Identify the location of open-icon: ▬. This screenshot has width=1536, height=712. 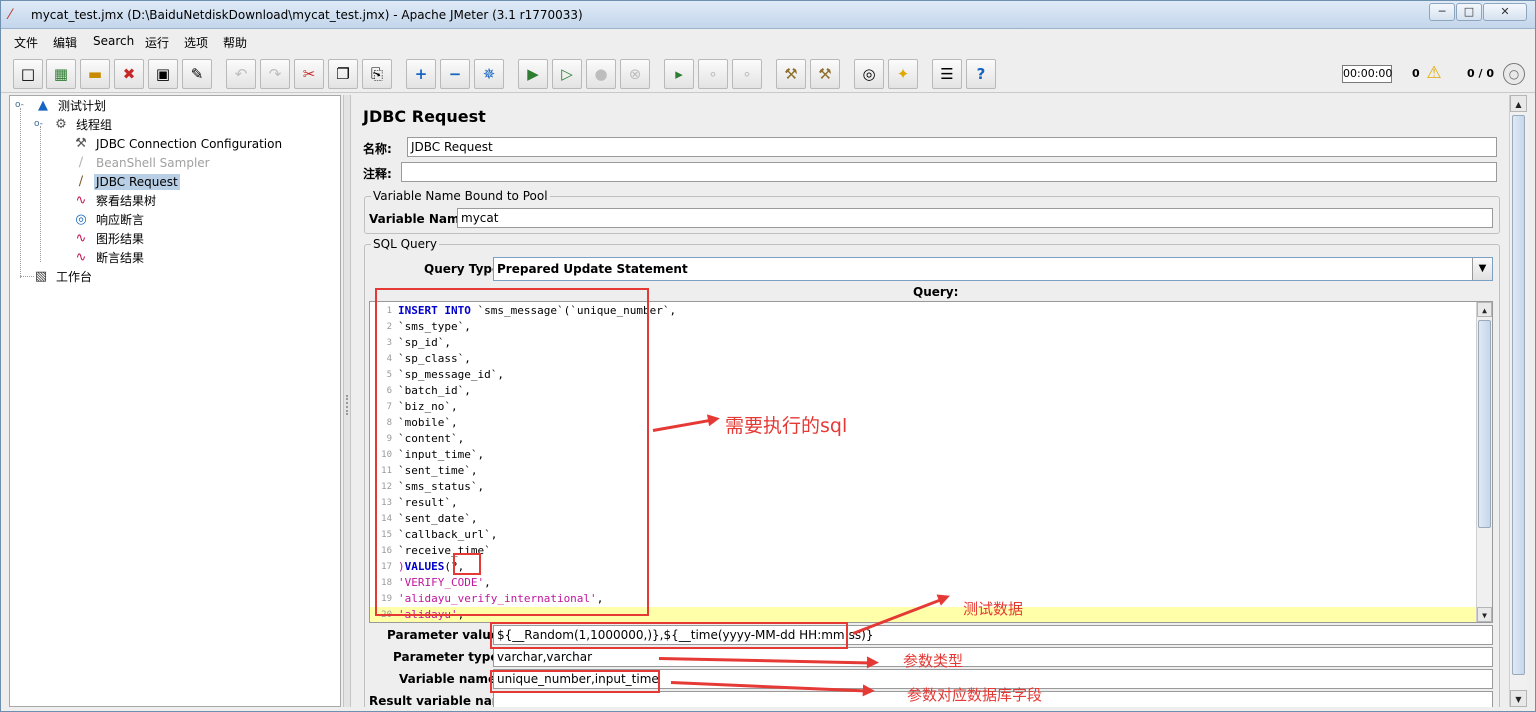
(95, 74).